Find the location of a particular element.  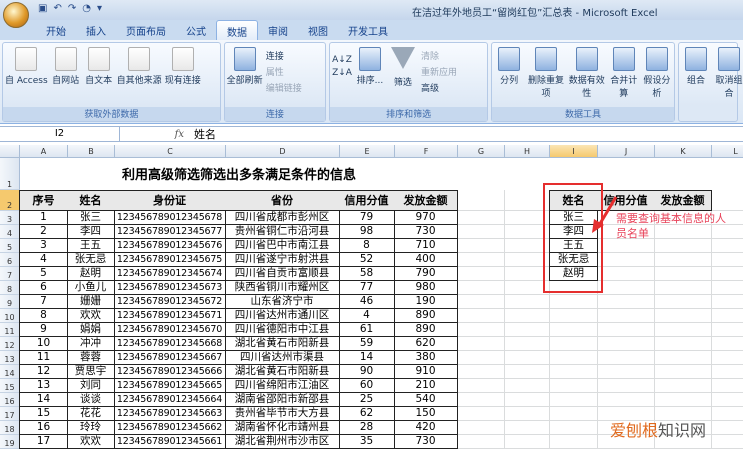

table-cell: 123456789012345670 is located at coordinates (170, 330).